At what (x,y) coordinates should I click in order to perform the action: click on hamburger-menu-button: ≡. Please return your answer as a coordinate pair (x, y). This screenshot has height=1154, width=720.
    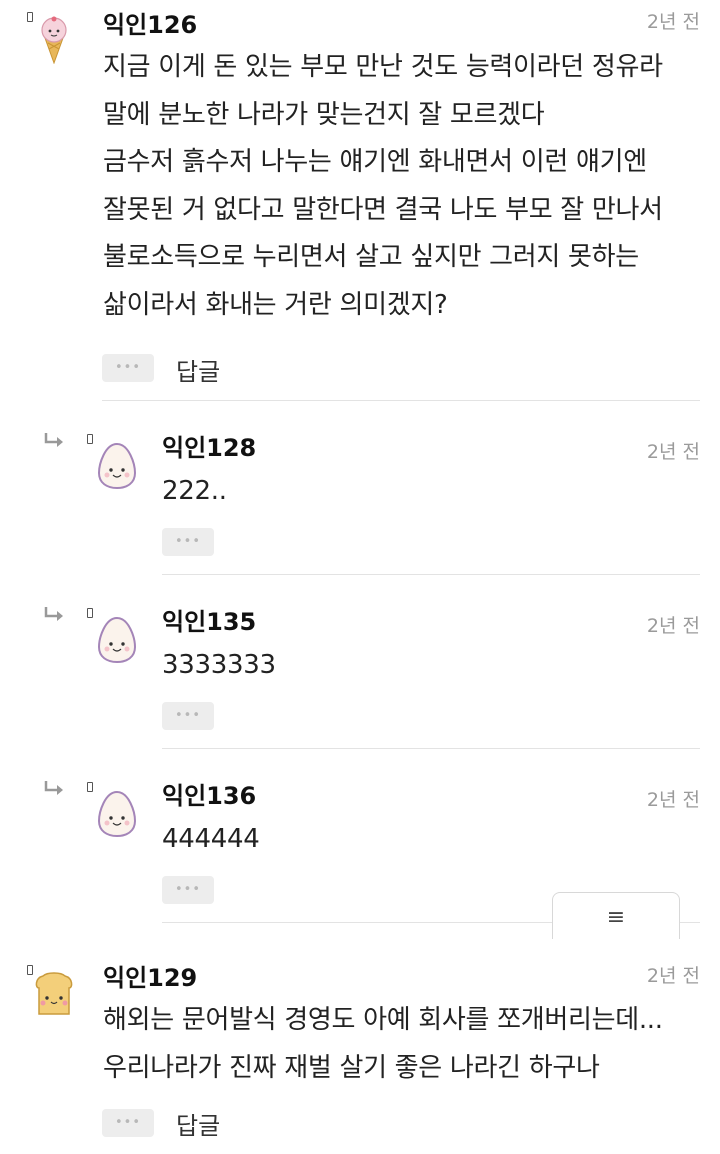
    Looking at the image, I should click on (616, 915).